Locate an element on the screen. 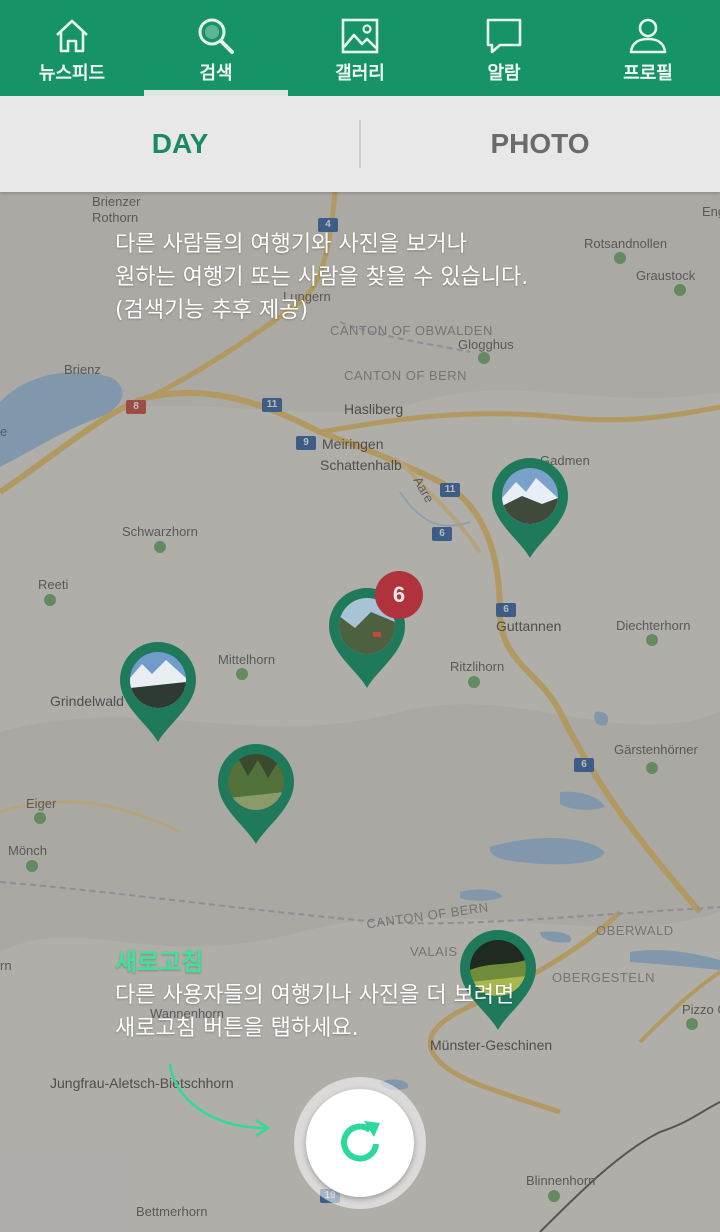  map-label-meiringen: Meiringen is located at coordinates (353, 444).